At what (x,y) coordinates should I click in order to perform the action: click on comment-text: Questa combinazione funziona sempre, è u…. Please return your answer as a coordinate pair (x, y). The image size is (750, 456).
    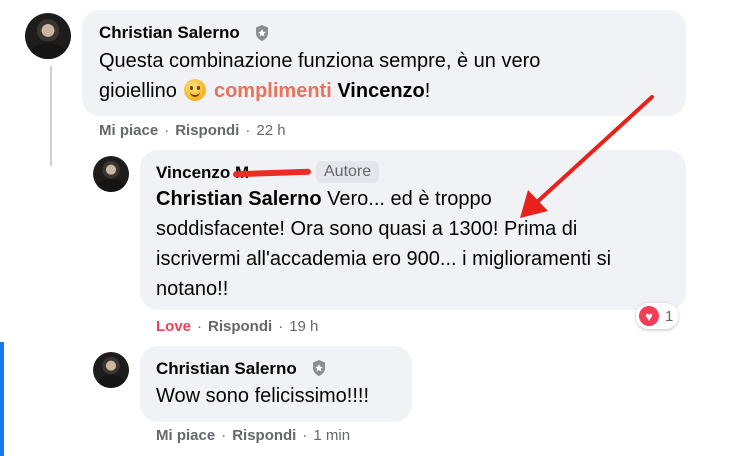
    Looking at the image, I should click on (319, 76).